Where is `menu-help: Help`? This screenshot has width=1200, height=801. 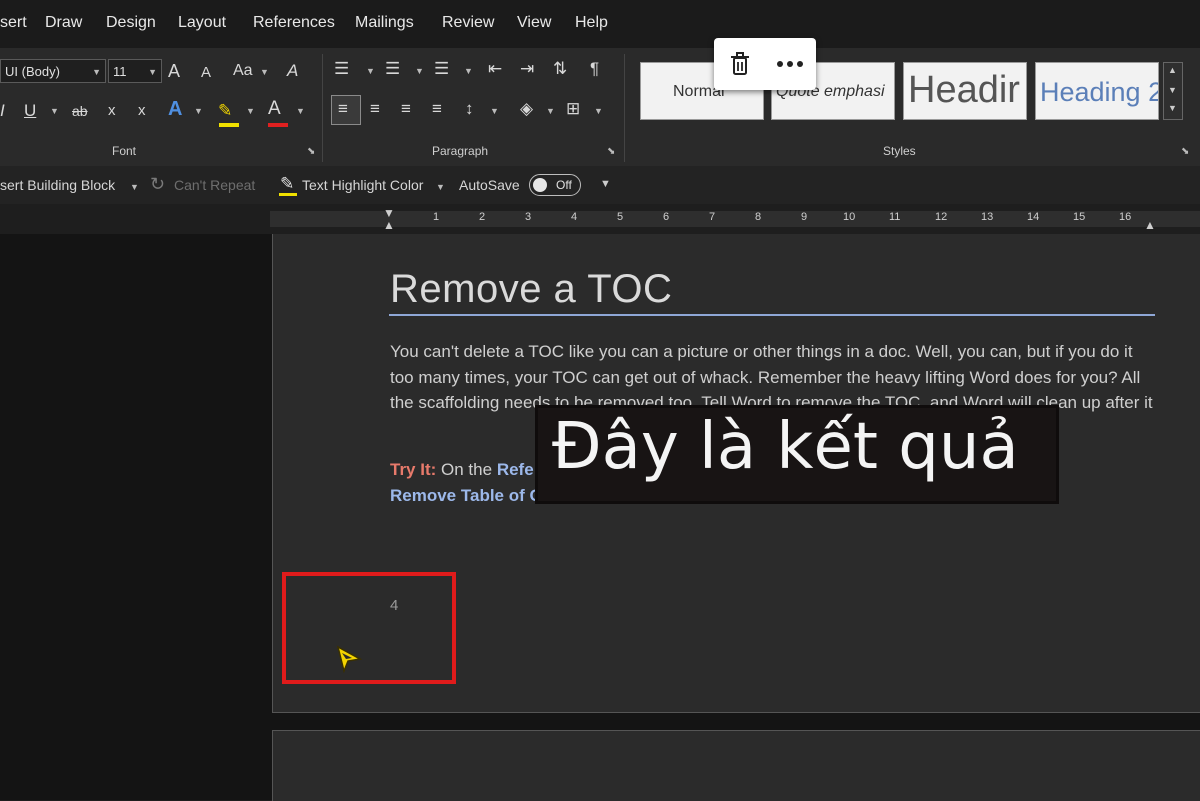 menu-help: Help is located at coordinates (591, 23).